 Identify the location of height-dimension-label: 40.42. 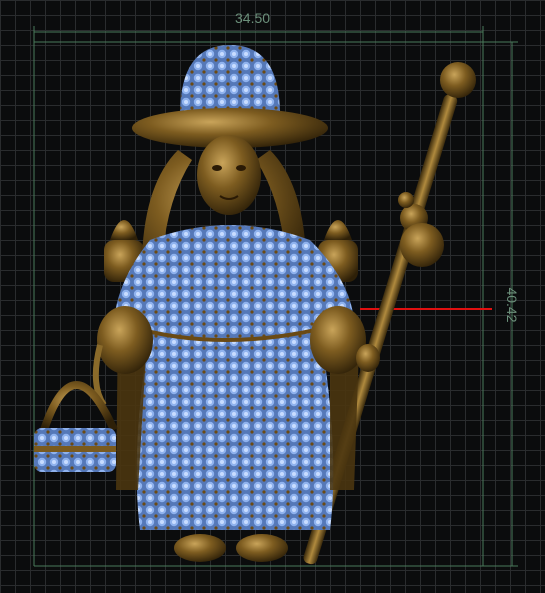
(512, 305).